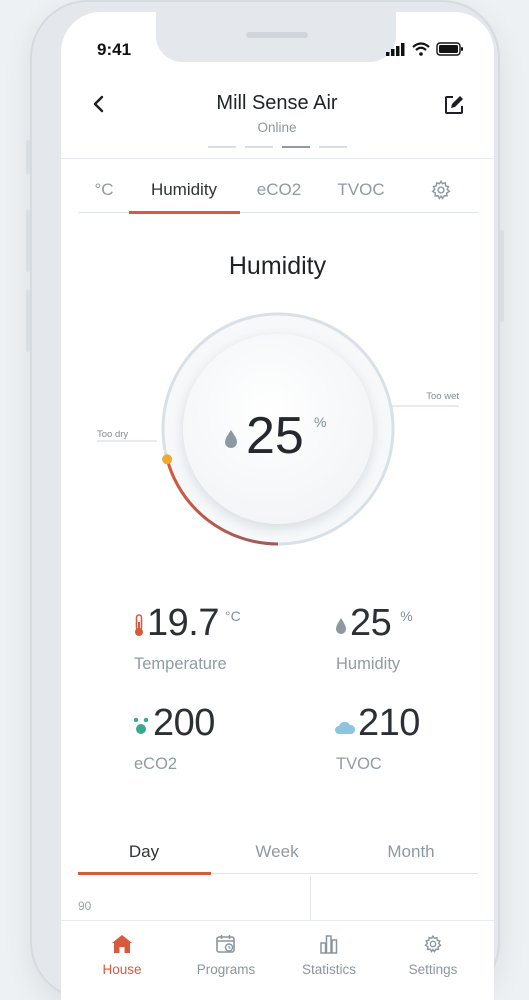  I want to click on cellular-signal-icon, so click(395, 49).